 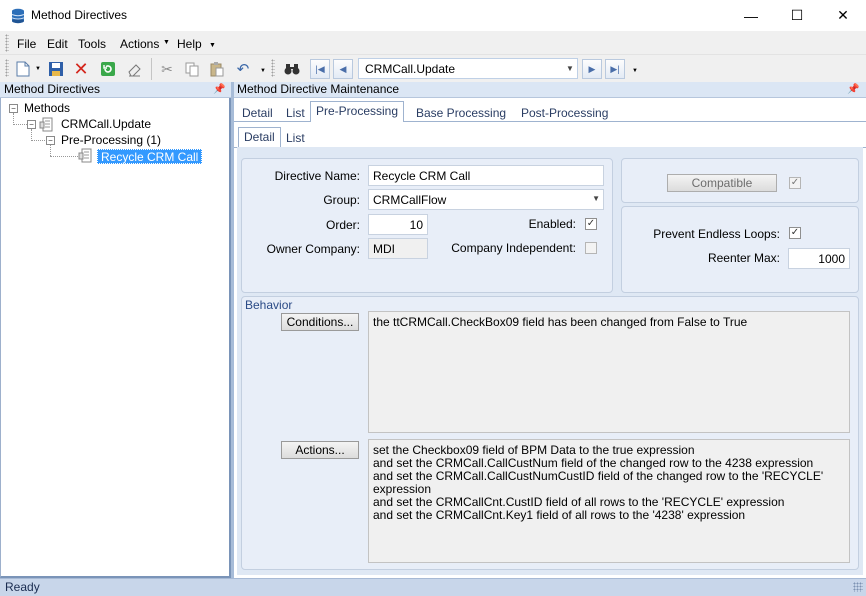 What do you see at coordinates (722, 183) in the screenshot?
I see `compatible-button: Compatible` at bounding box center [722, 183].